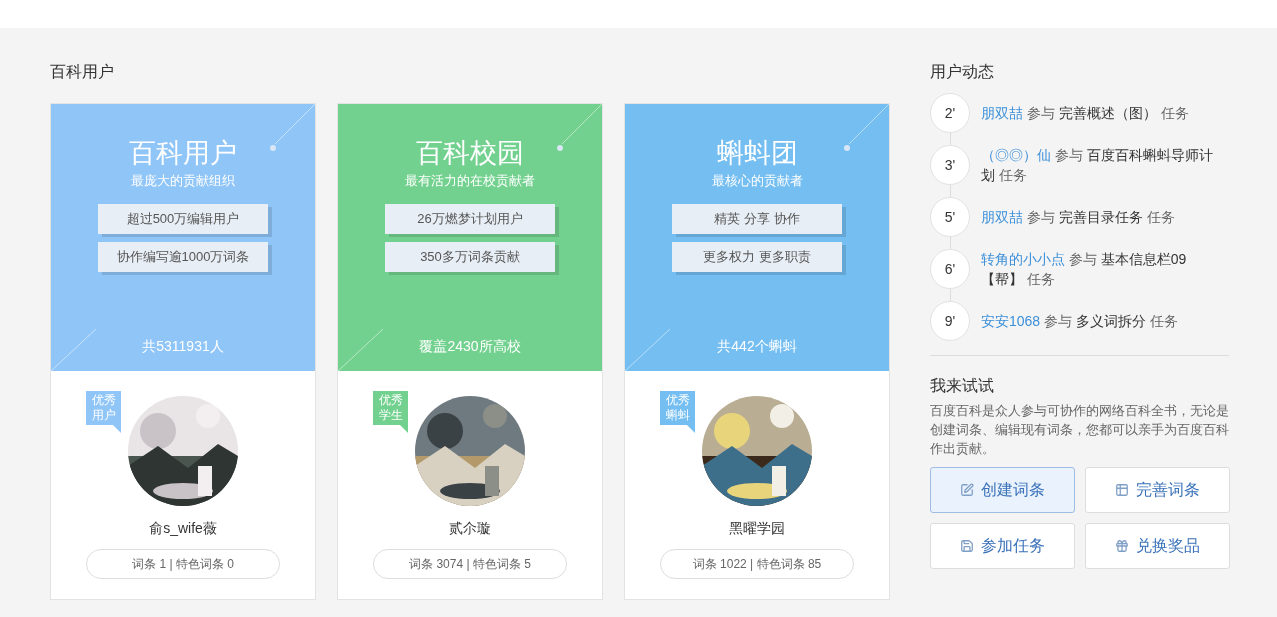 The height and width of the screenshot is (617, 1277). Describe the element at coordinates (1002, 546) in the screenshot. I see `action-button: 参加任务` at that location.